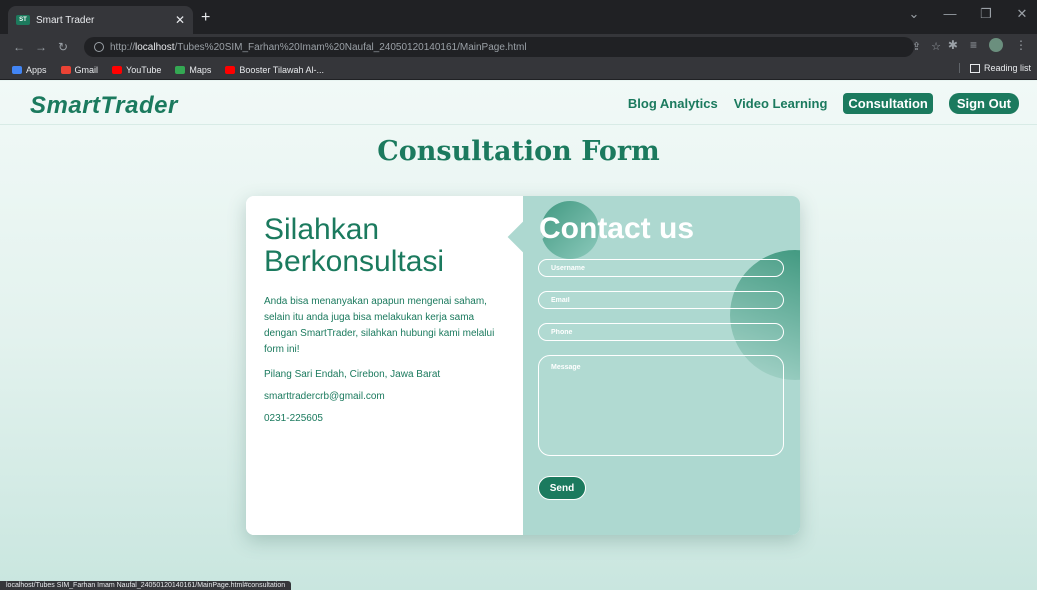 This screenshot has width=1037, height=590. I want to click on restore-icon: ❐, so click(986, 14).